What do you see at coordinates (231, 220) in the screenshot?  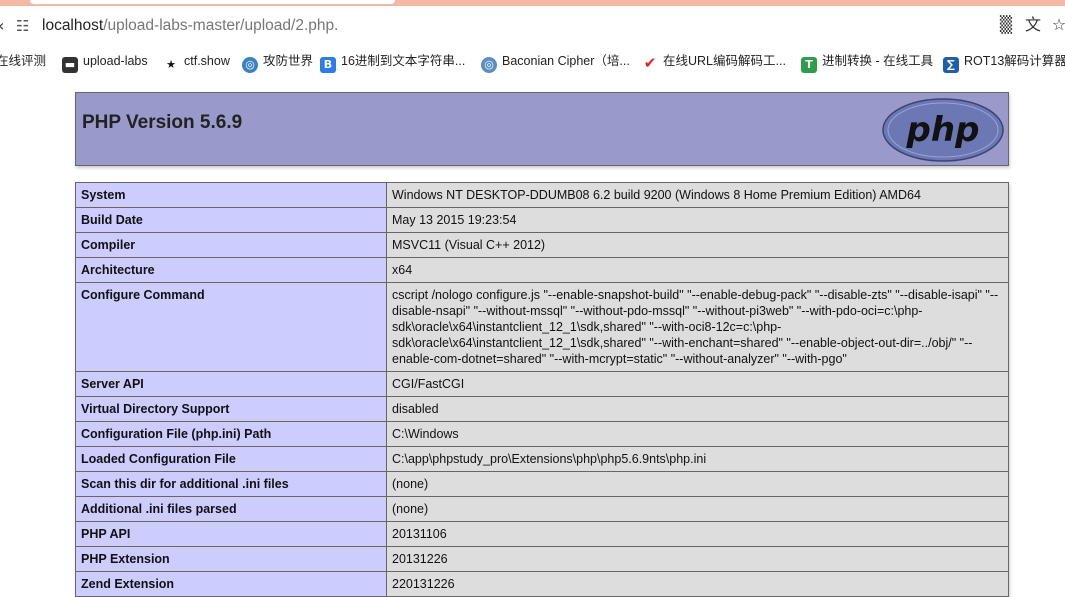 I see `row-key: Build Date` at bounding box center [231, 220].